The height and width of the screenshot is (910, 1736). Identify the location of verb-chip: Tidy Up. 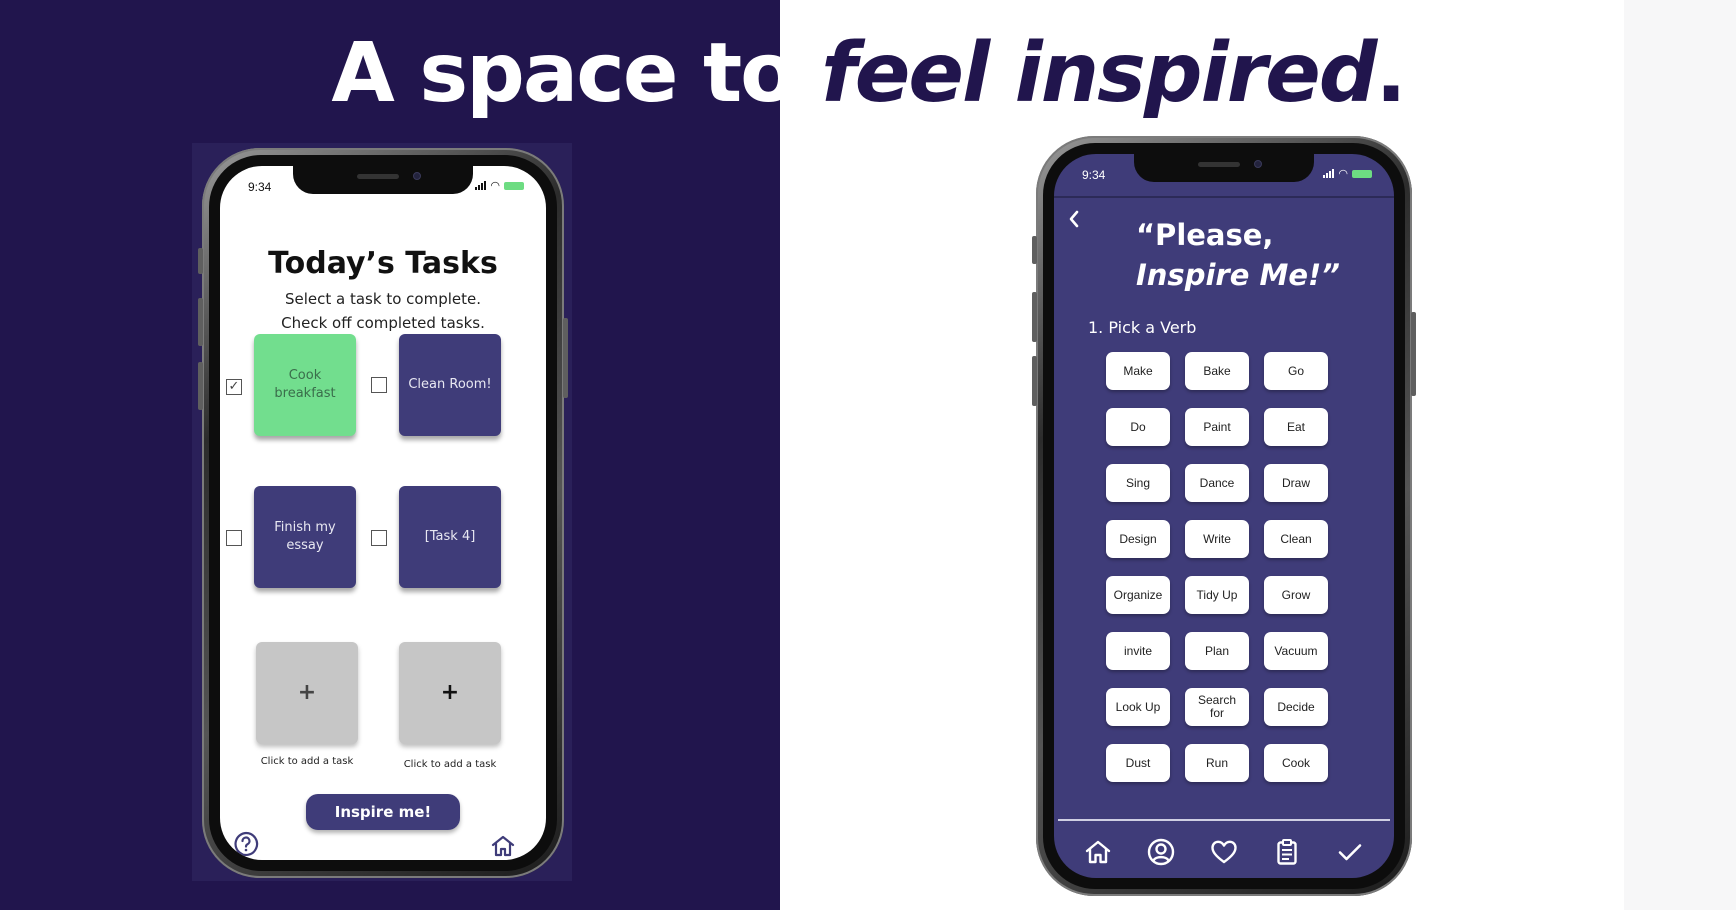
(1217, 595).